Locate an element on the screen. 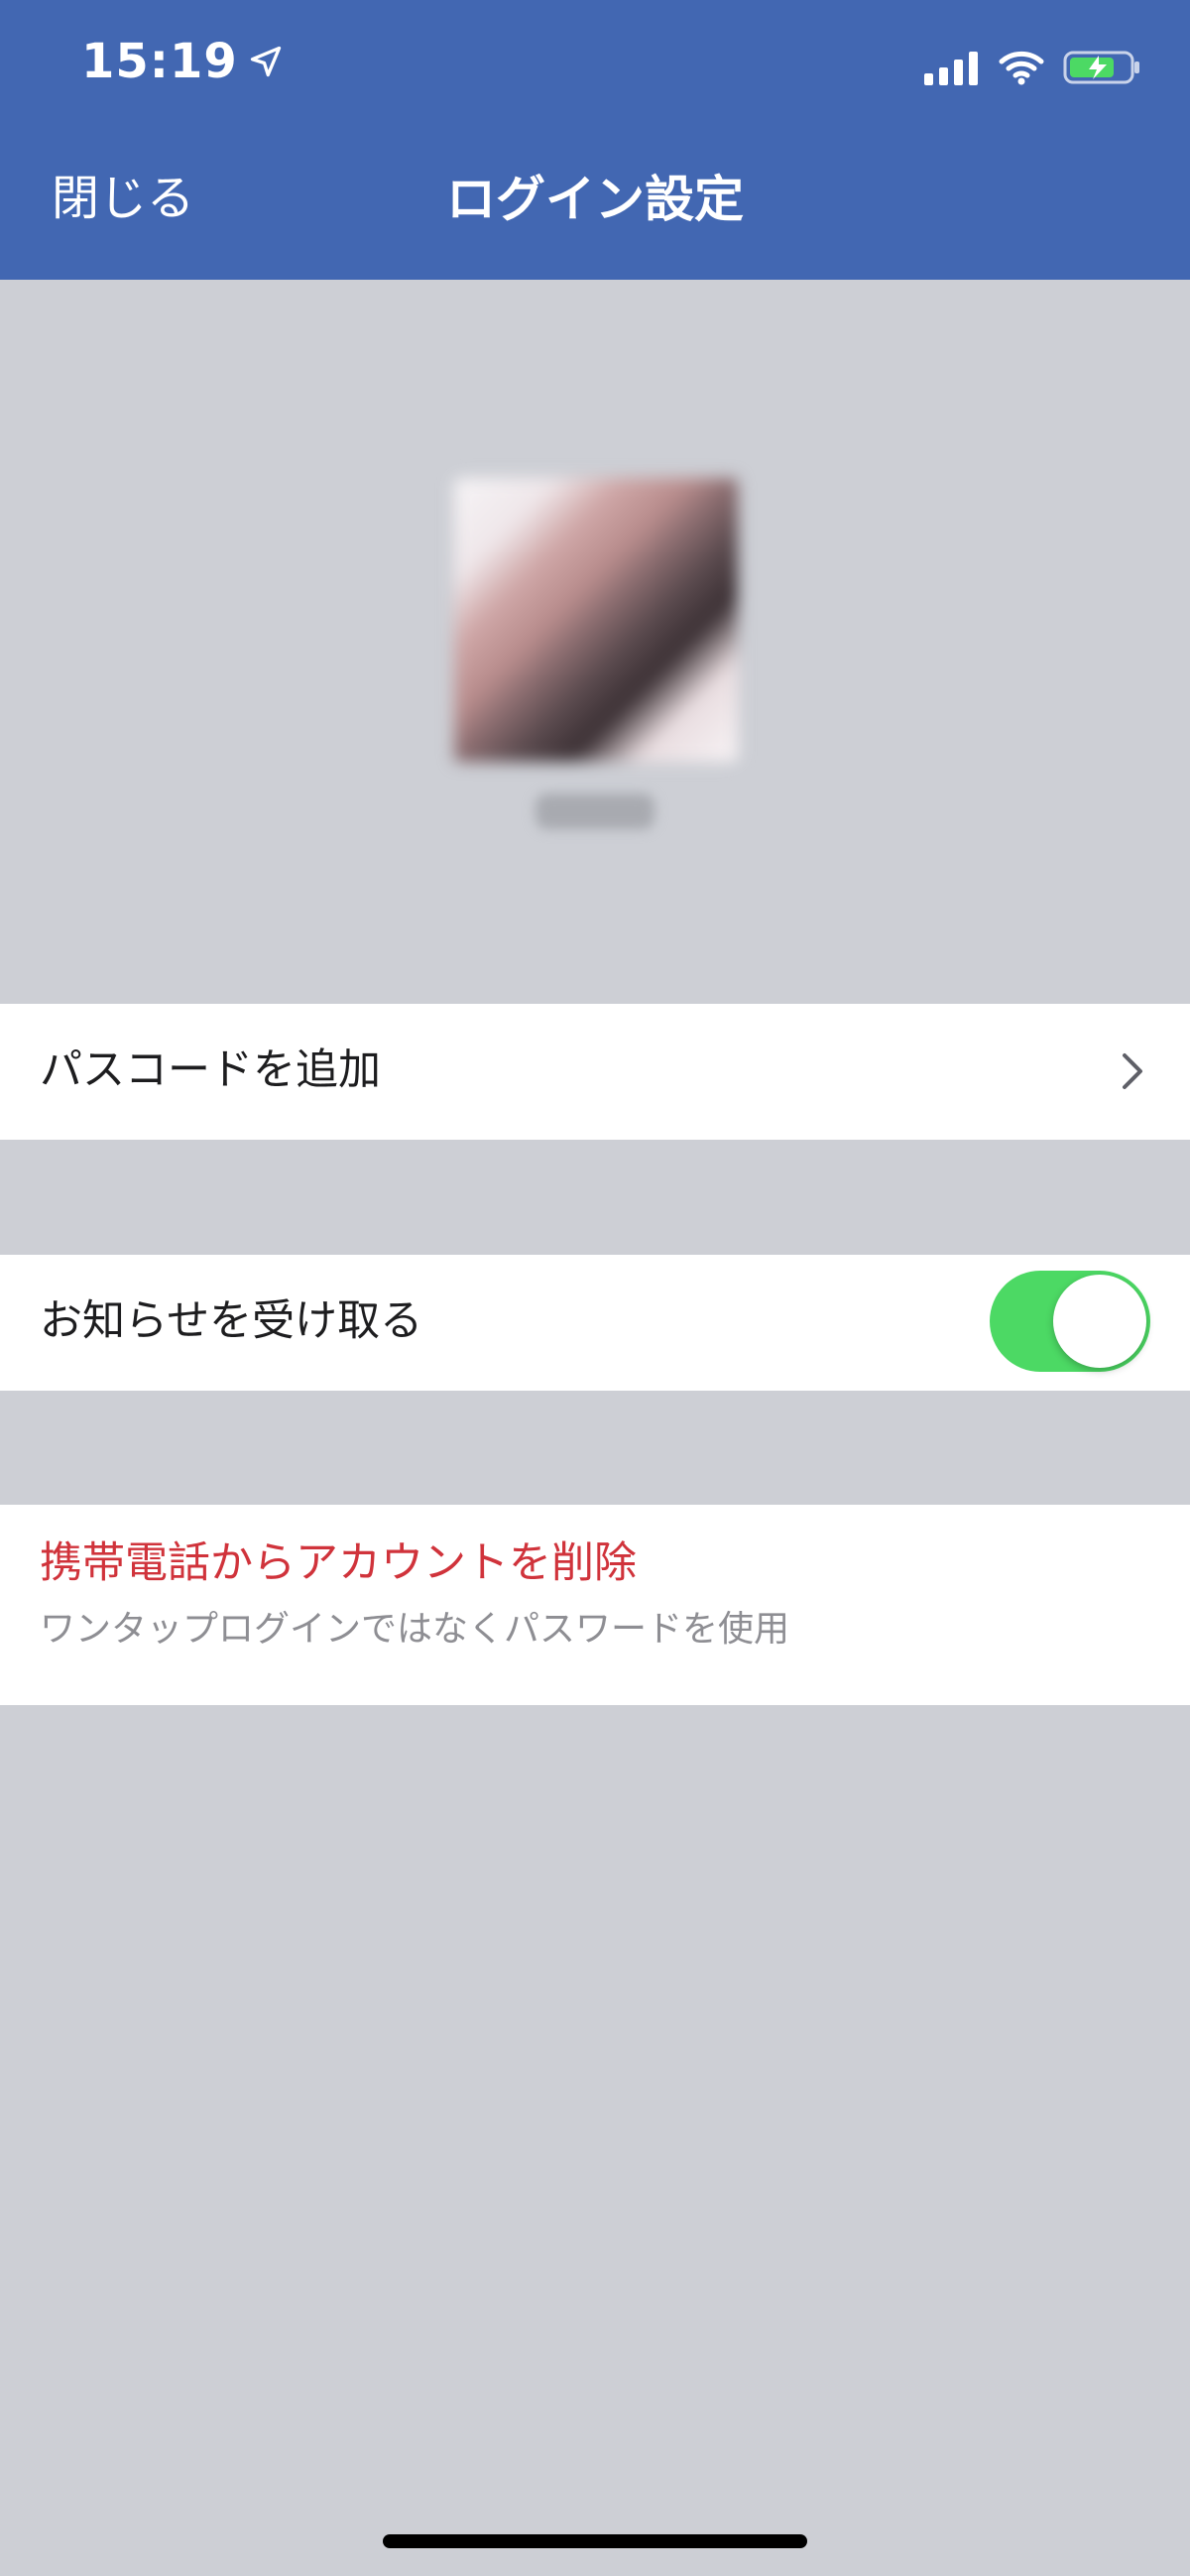 The width and height of the screenshot is (1190, 2576). toggle-knob is located at coordinates (1099, 1321).